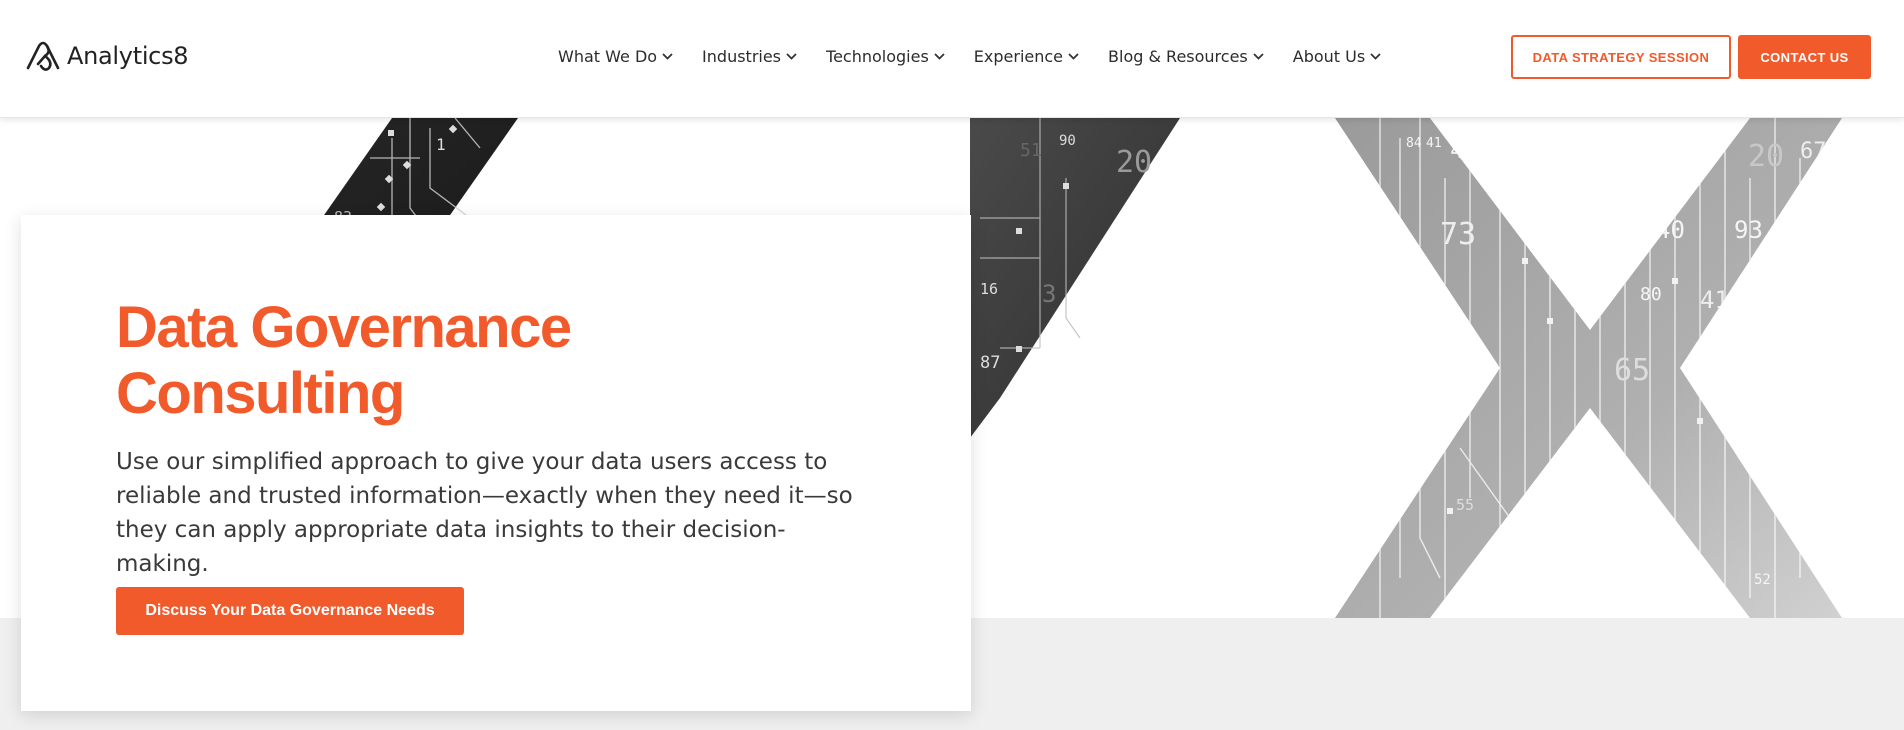 The height and width of the screenshot is (730, 1904). Describe the element at coordinates (1049, 294) in the screenshot. I see `decor-number: 3` at that location.